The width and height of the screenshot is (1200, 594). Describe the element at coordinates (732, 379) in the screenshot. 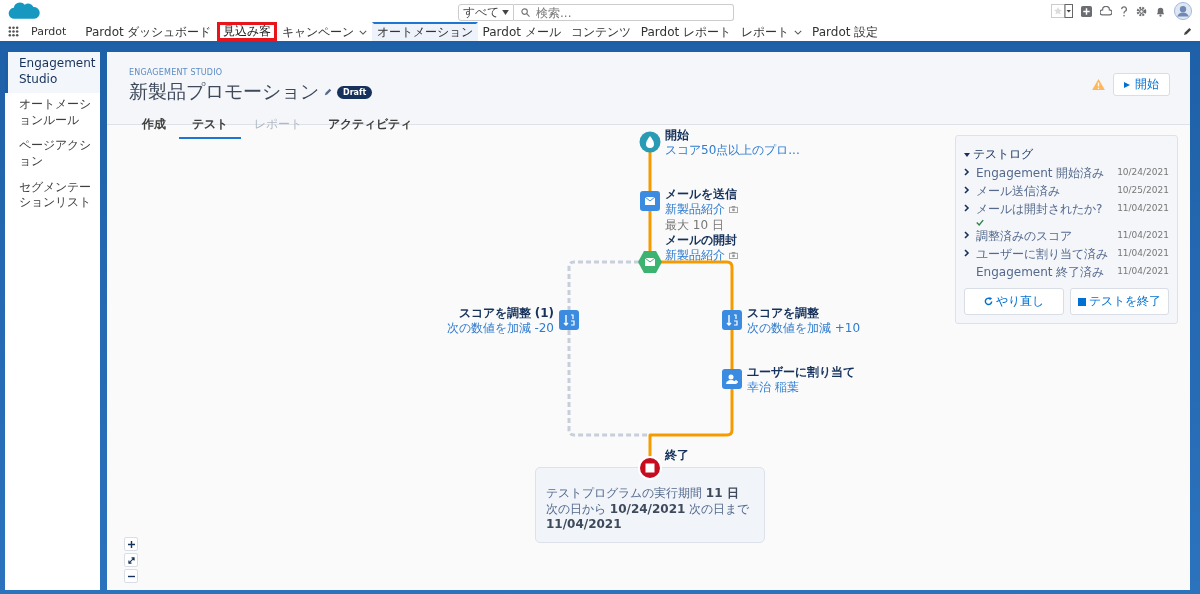

I see `user-node-icon` at that location.